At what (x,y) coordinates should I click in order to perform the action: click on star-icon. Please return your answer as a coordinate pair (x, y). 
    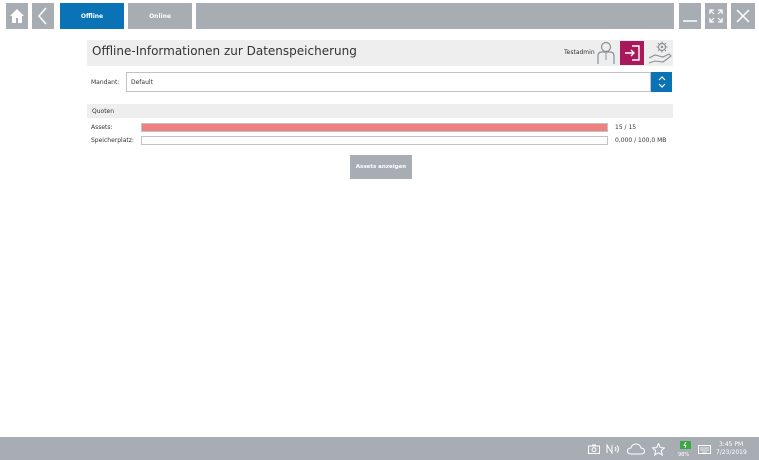
    Looking at the image, I should click on (658, 449).